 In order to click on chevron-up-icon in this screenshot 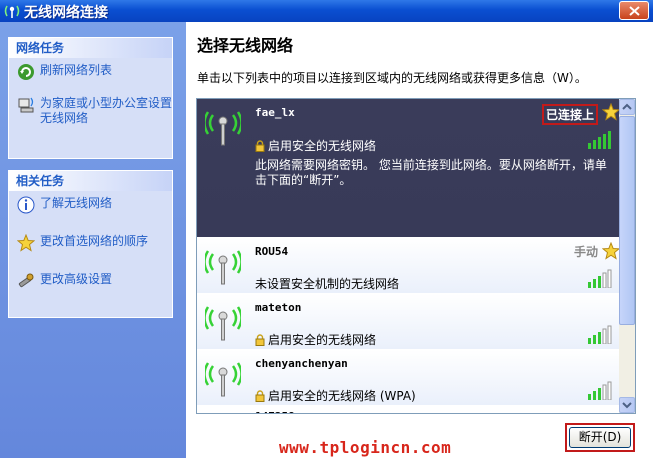, I will do `click(627, 106)`.